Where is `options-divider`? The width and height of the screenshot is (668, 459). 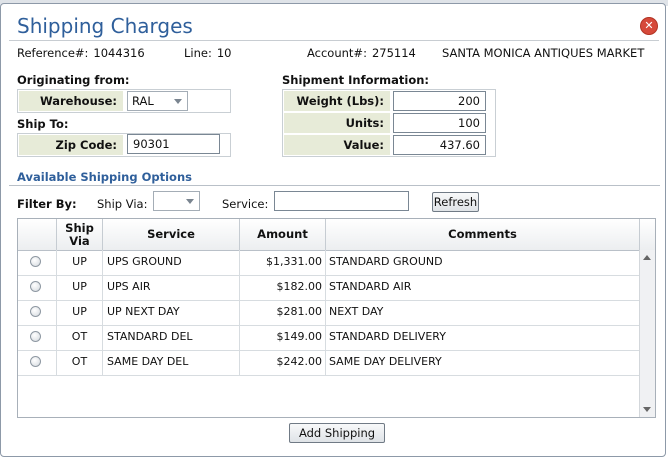 options-divider is located at coordinates (334, 185).